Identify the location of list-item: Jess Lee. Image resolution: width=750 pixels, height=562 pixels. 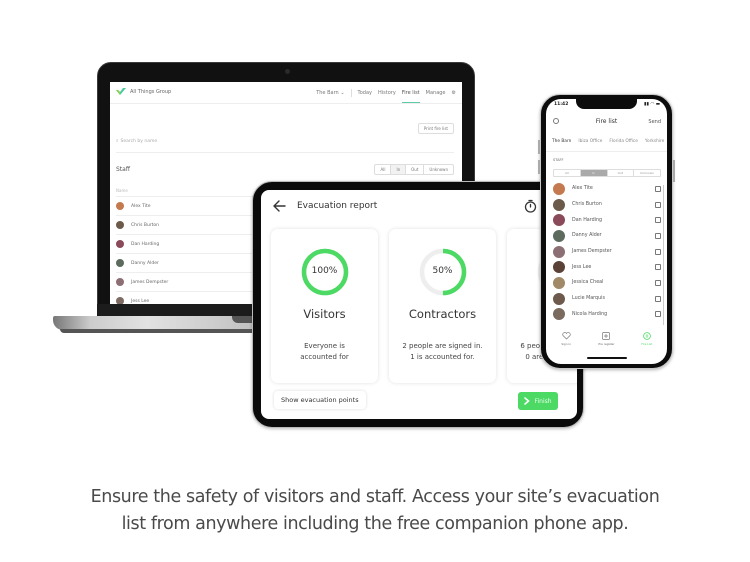
(607, 267).